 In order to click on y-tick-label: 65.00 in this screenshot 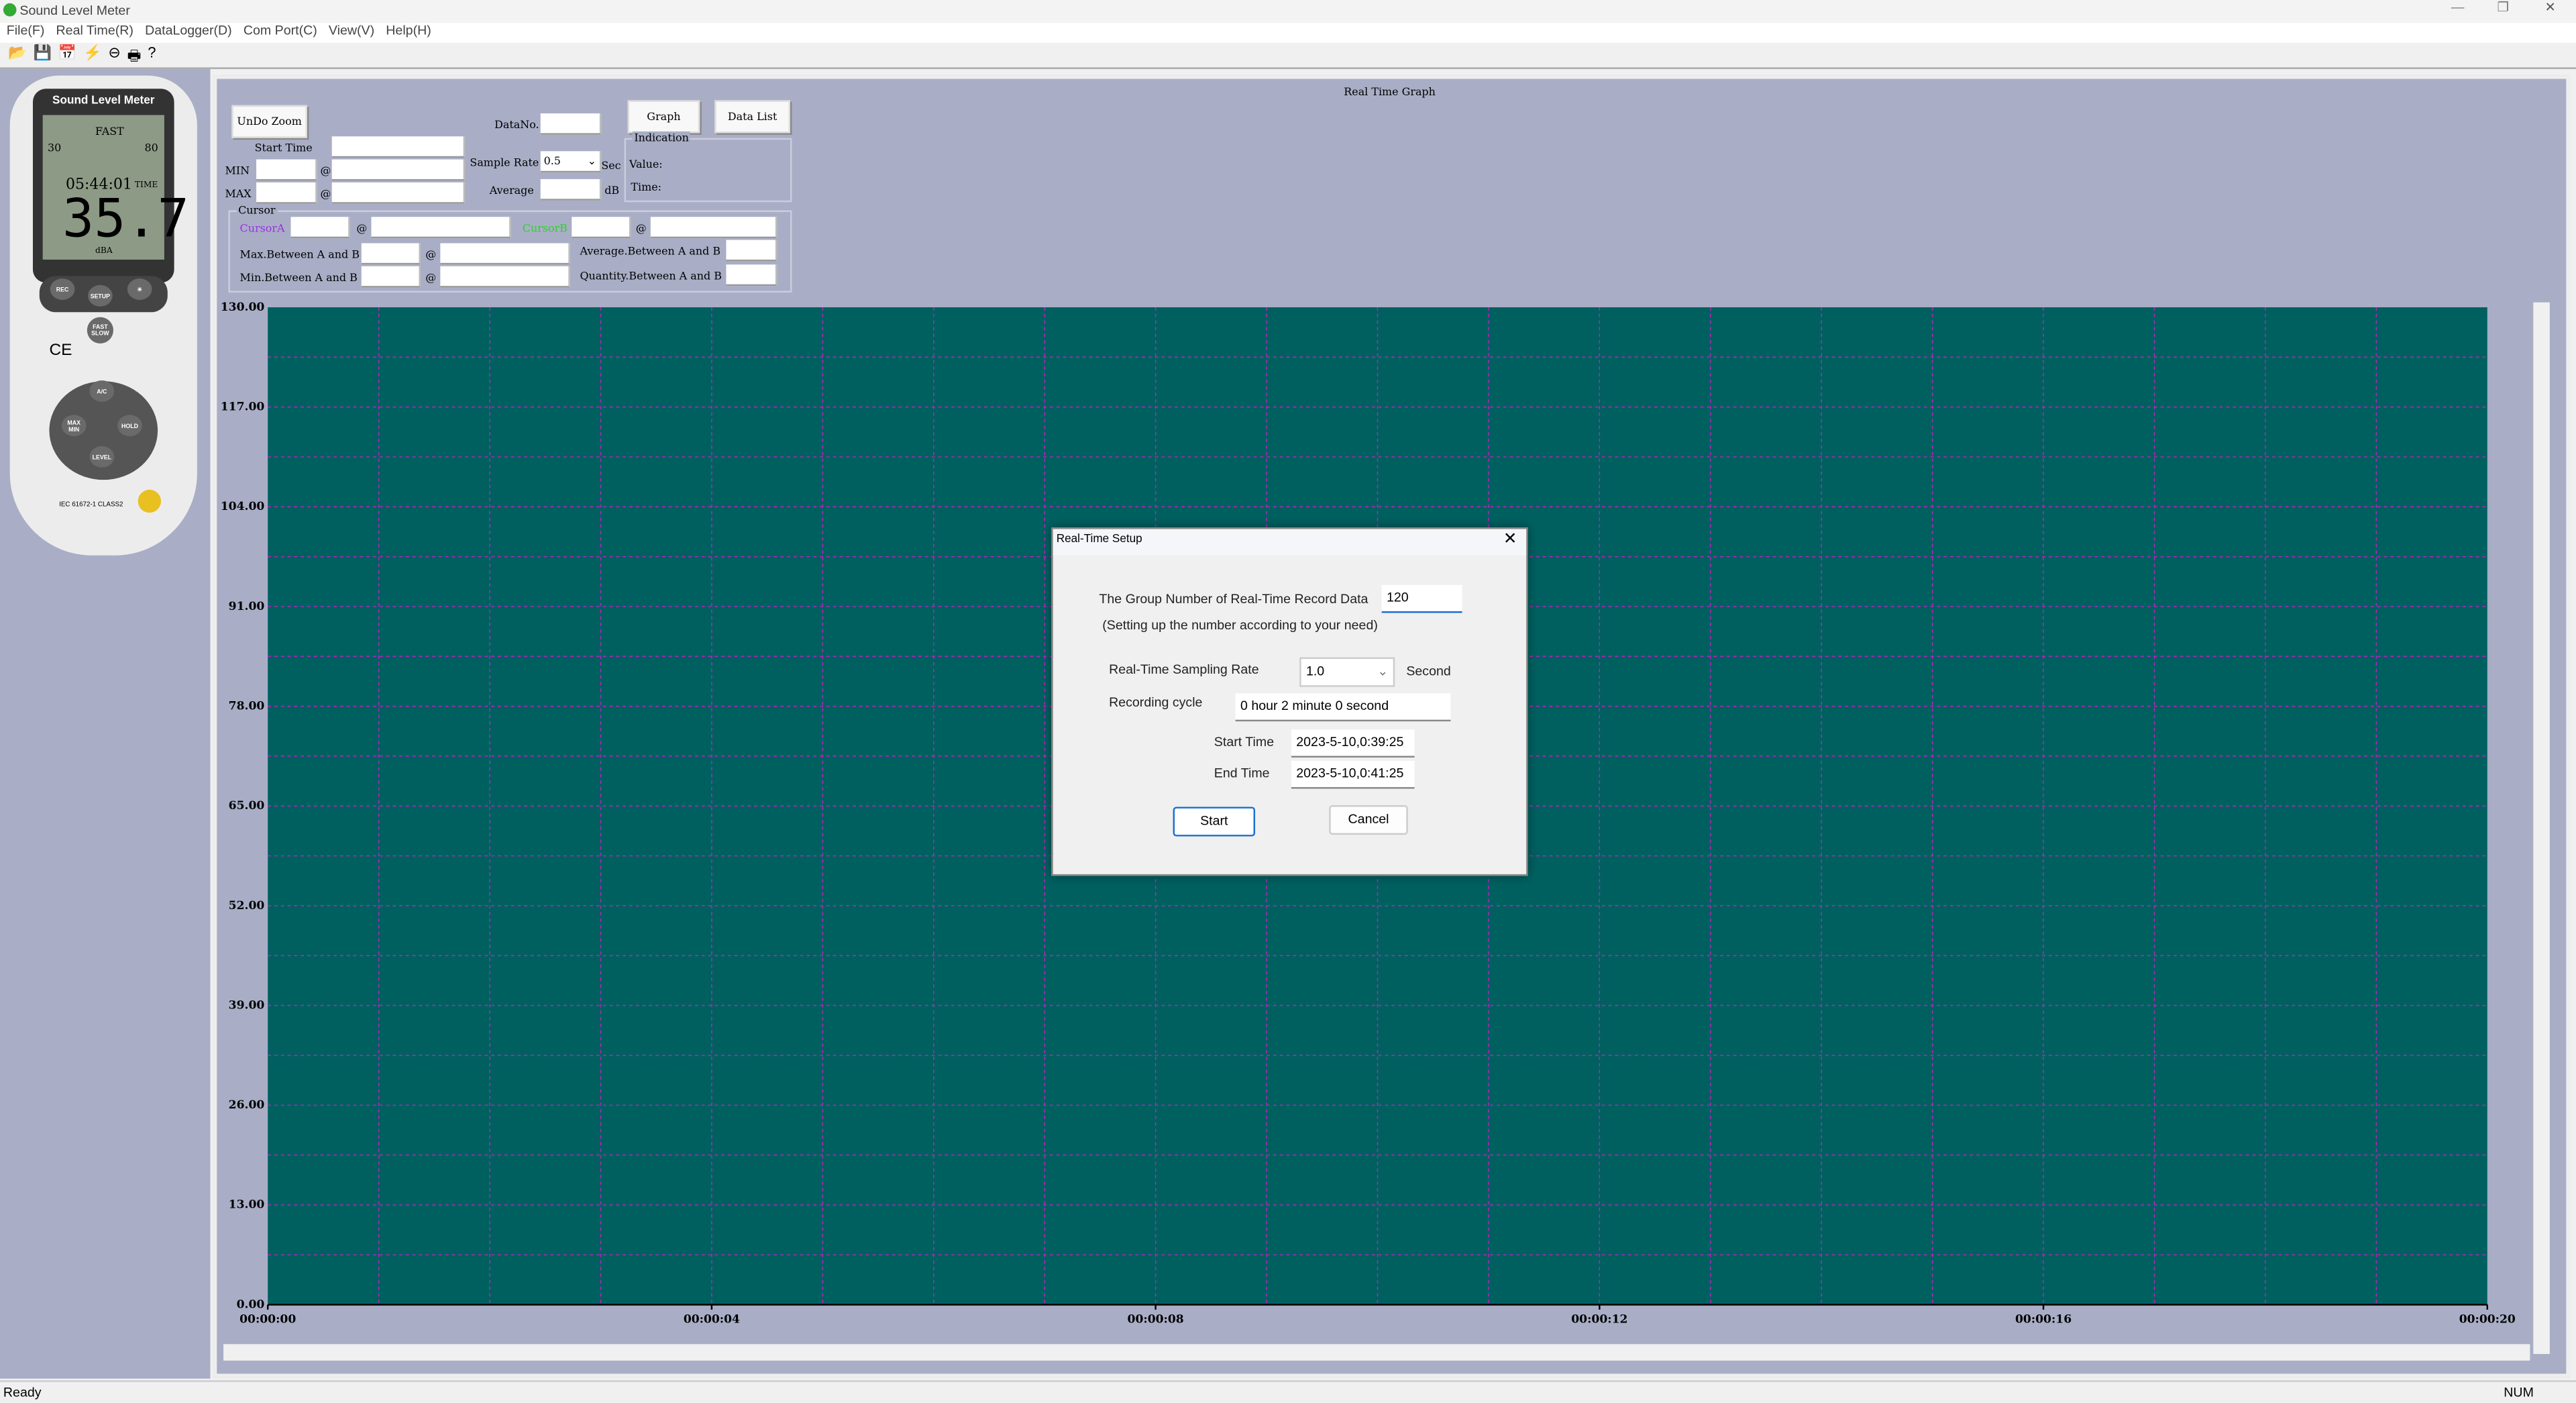, I will do `click(247, 806)`.